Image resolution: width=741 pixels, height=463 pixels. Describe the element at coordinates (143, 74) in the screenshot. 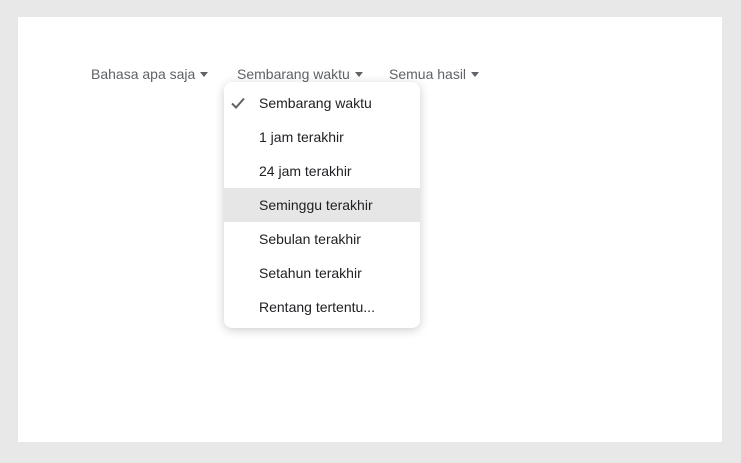

I see `language-filter-label: Bahasa apa saja` at that location.